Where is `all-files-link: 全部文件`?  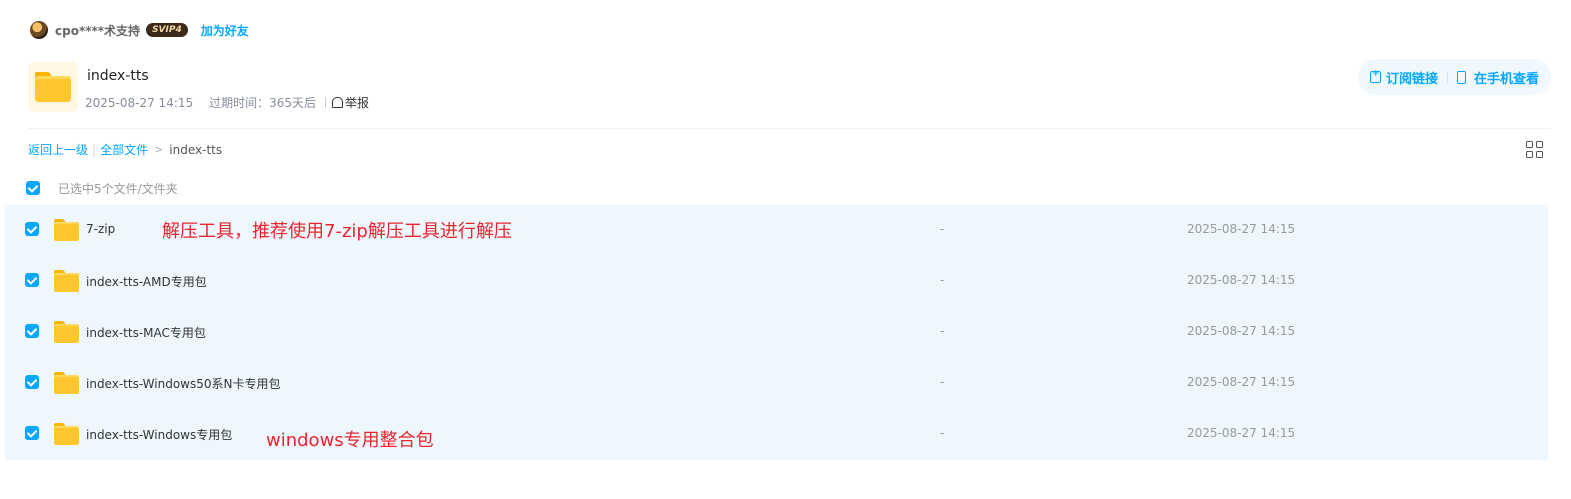
all-files-link: 全部文件 is located at coordinates (124, 149).